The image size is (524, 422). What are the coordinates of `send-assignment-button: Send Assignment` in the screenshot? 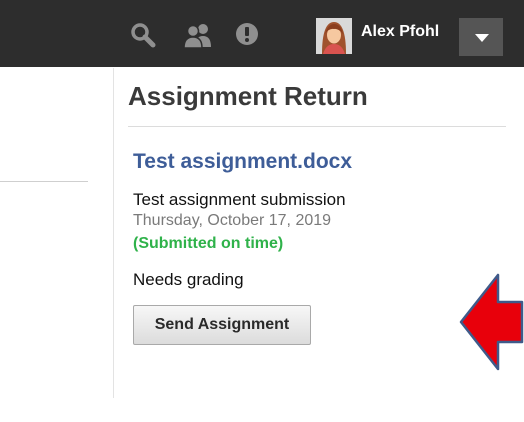 It's located at (222, 325).